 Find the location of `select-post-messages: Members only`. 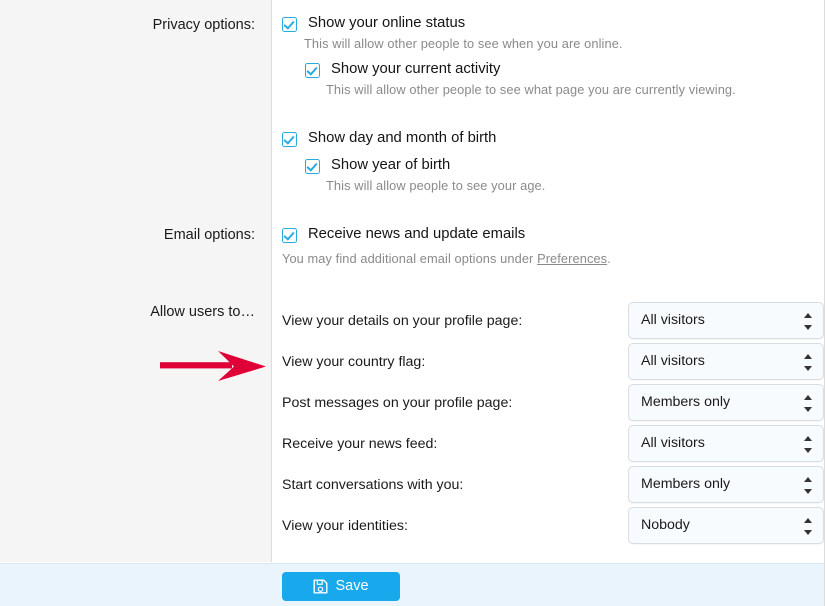

select-post-messages: Members only is located at coordinates (726, 402).